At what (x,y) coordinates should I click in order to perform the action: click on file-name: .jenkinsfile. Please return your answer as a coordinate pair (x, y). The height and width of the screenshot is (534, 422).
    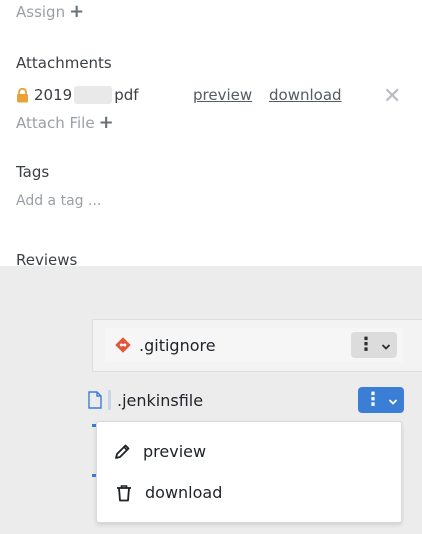
    Looking at the image, I should click on (160, 400).